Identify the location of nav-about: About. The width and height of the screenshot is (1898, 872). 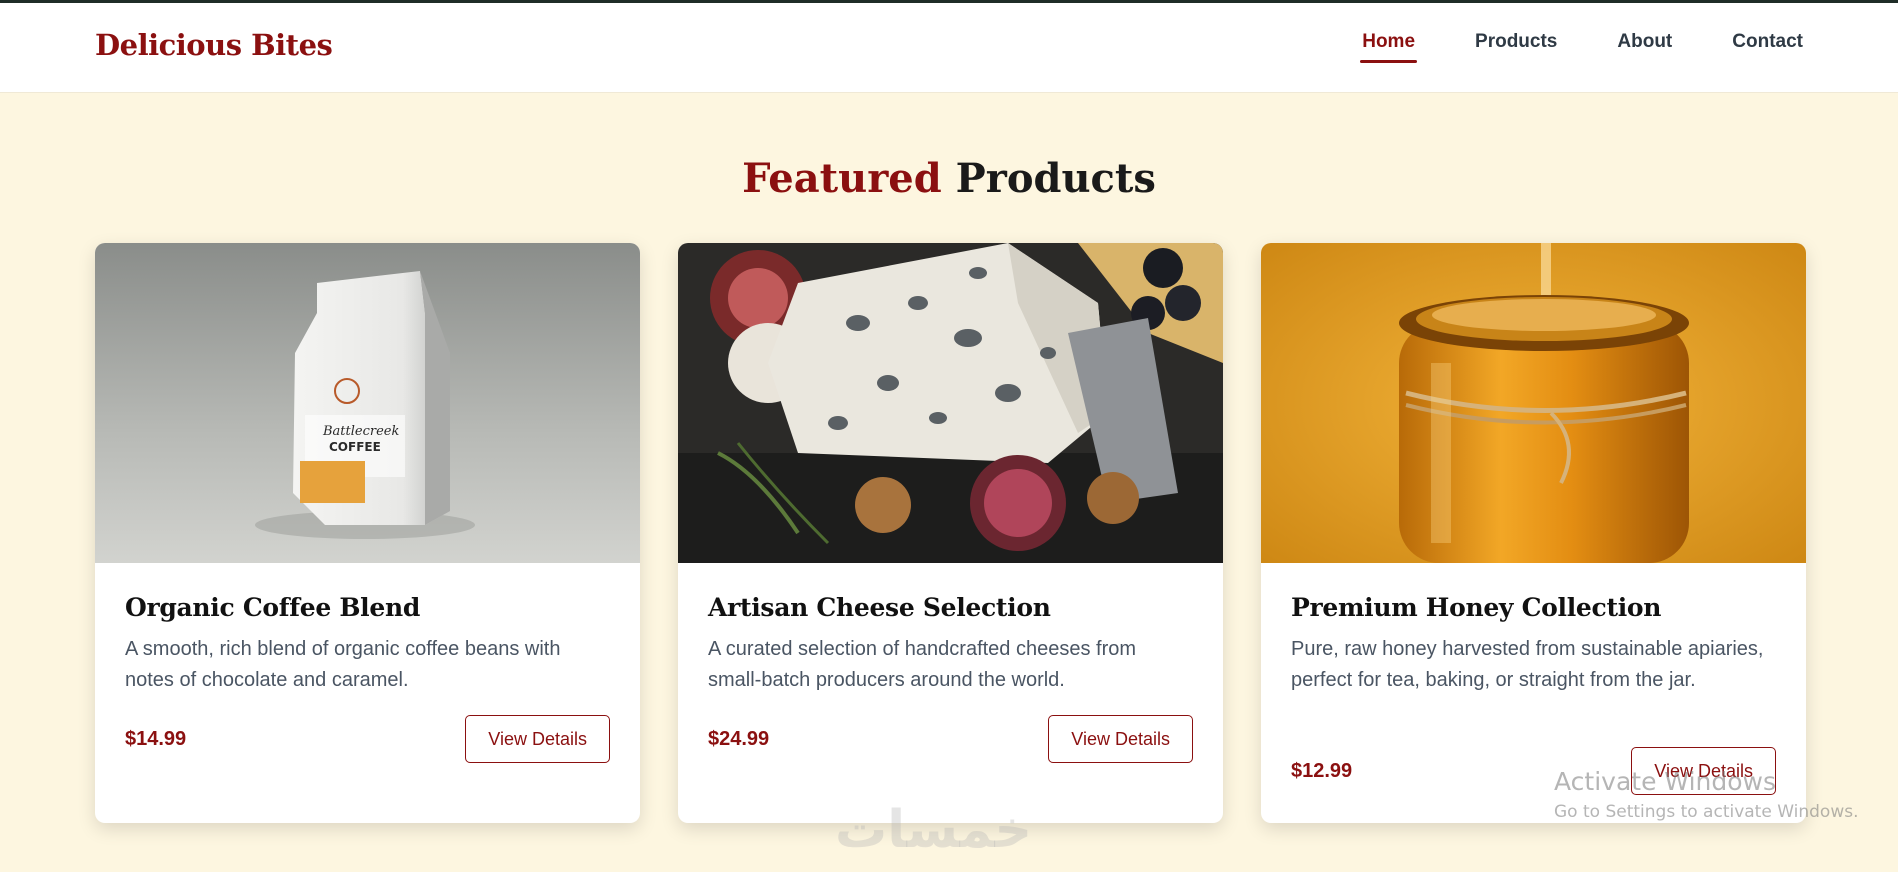
(1644, 47).